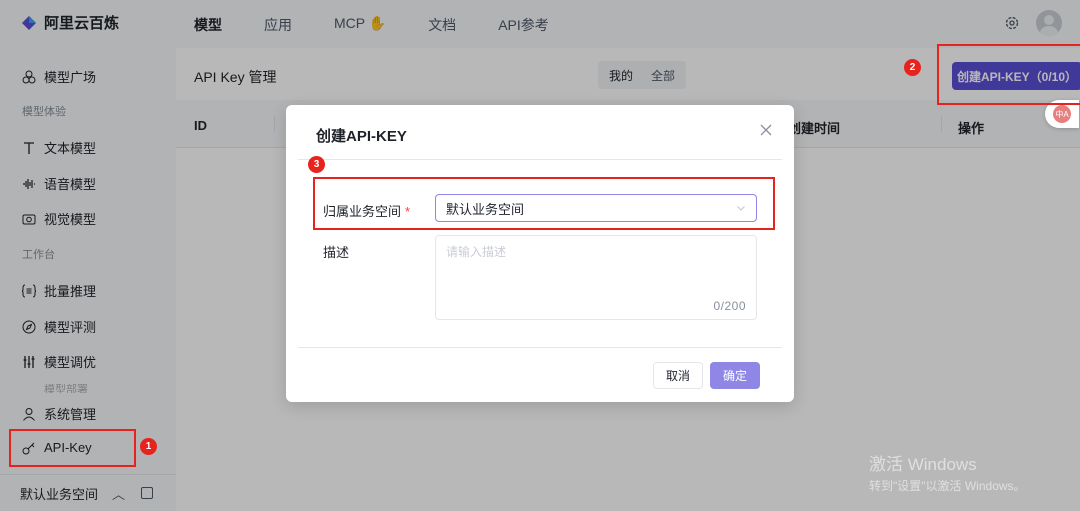 This screenshot has width=1080, height=511. I want to click on dialog-title: 创建API-KEY, so click(361, 136).